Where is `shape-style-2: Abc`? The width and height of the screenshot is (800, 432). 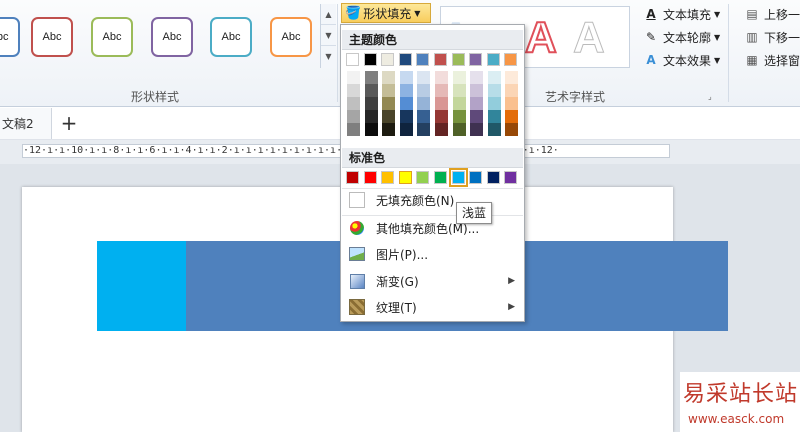
shape-style-2: Abc is located at coordinates (52, 37).